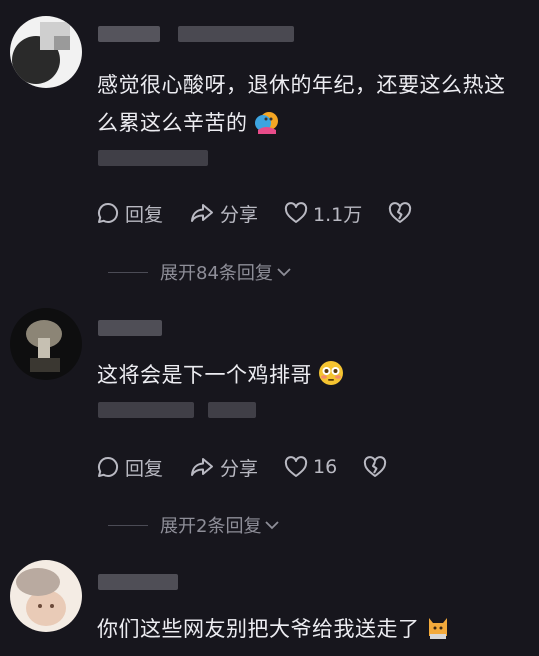 The width and height of the screenshot is (539, 656). I want to click on like-button: 16, so click(310, 467).